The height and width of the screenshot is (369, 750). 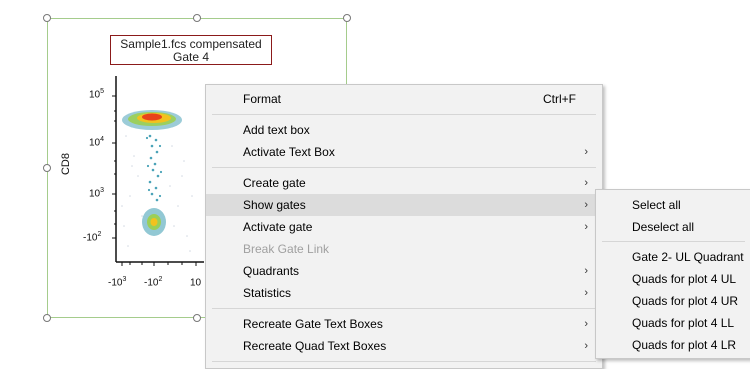 What do you see at coordinates (347, 18) in the screenshot?
I see `resize-handle-top-right` at bounding box center [347, 18].